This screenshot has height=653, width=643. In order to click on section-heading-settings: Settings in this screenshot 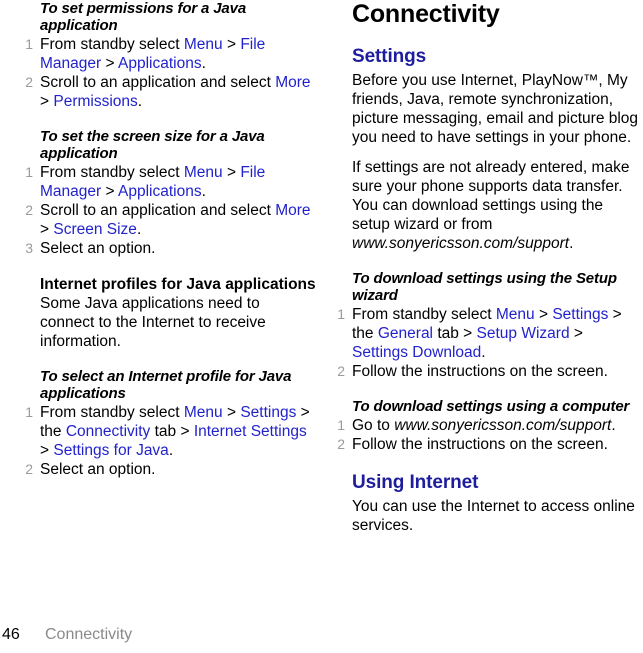, I will do `click(389, 56)`.